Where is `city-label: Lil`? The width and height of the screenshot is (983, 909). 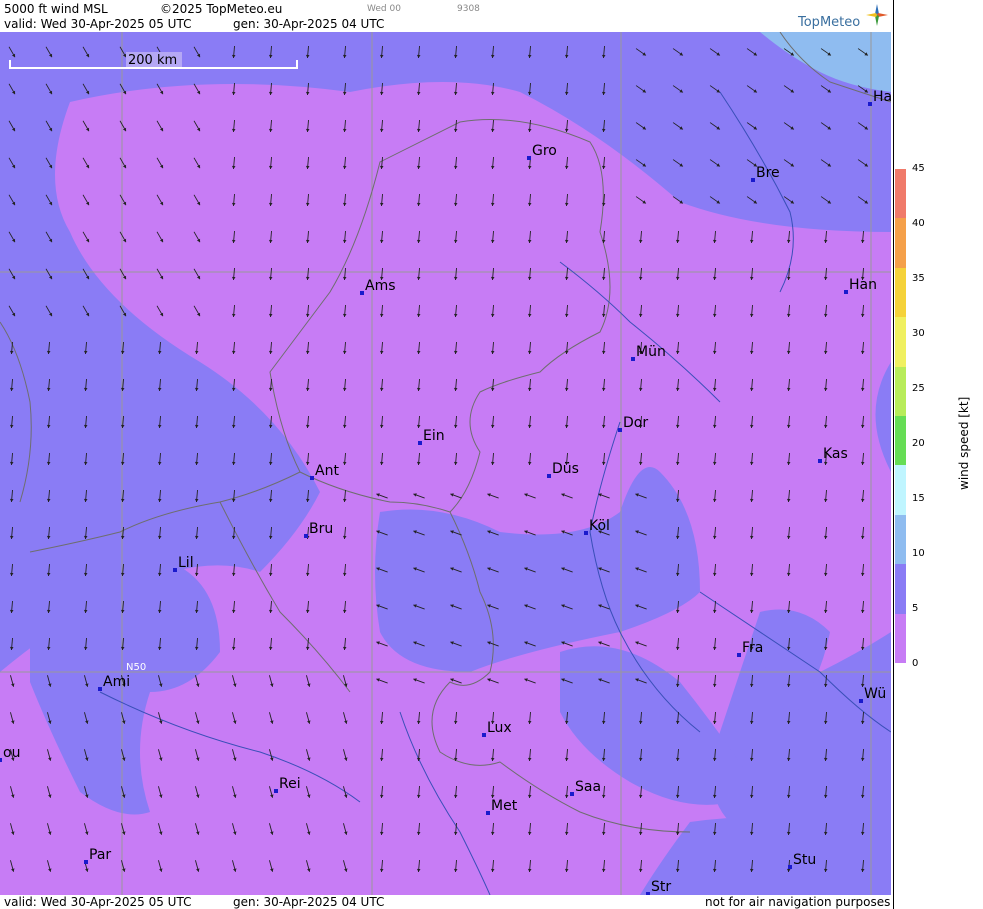 city-label: Lil is located at coordinates (186, 563).